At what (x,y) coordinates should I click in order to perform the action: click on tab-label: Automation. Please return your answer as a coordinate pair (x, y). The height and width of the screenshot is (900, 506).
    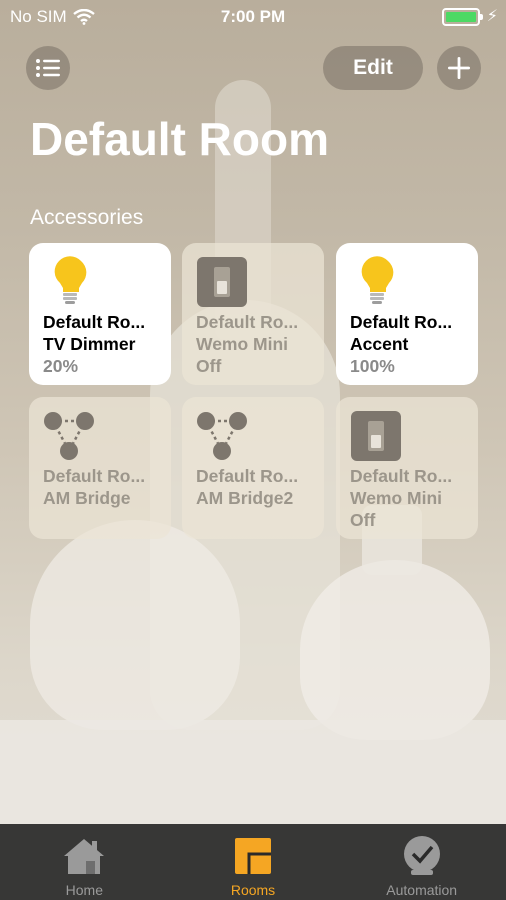
    Looking at the image, I should click on (422, 890).